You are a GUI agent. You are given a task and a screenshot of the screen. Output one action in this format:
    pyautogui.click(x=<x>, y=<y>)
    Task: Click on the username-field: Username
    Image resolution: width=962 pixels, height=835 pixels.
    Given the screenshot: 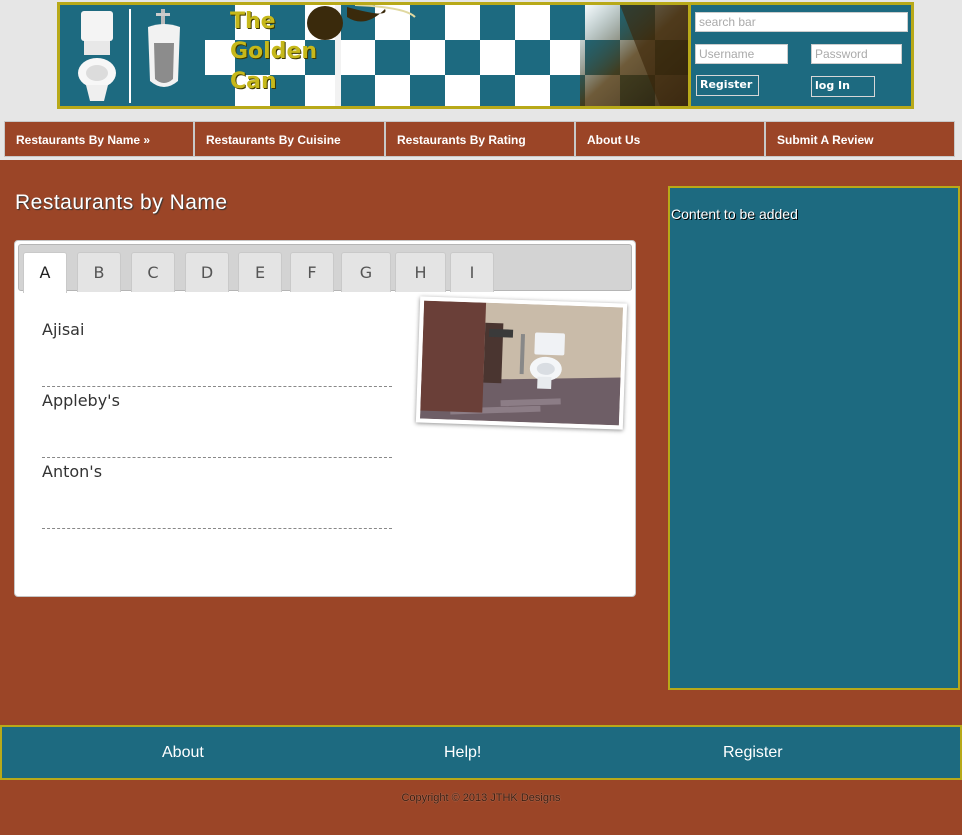 What is the action you would take?
    pyautogui.click(x=741, y=54)
    